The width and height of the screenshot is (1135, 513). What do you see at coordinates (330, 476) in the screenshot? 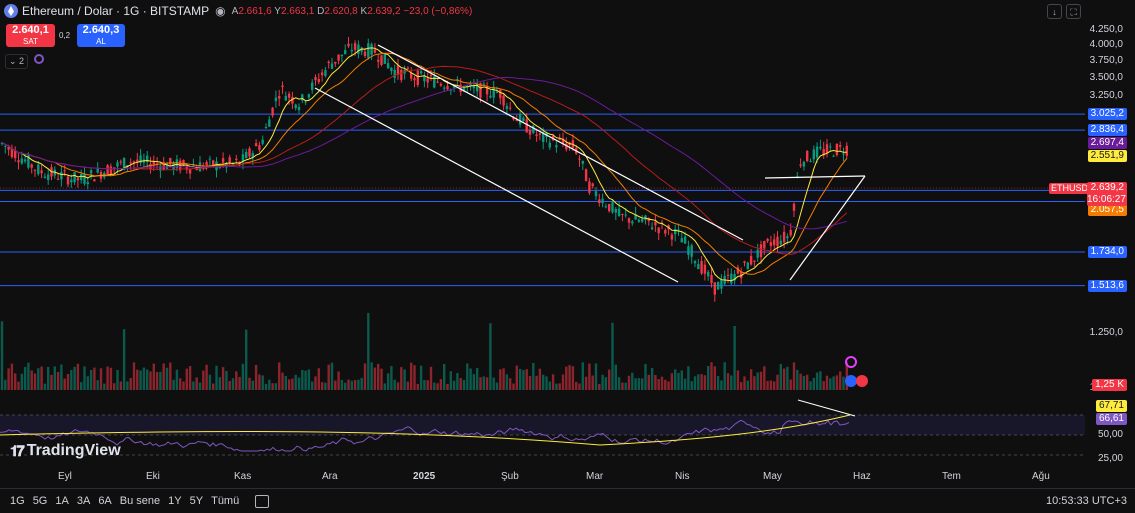
I see `time-axis-label: Ara` at bounding box center [330, 476].